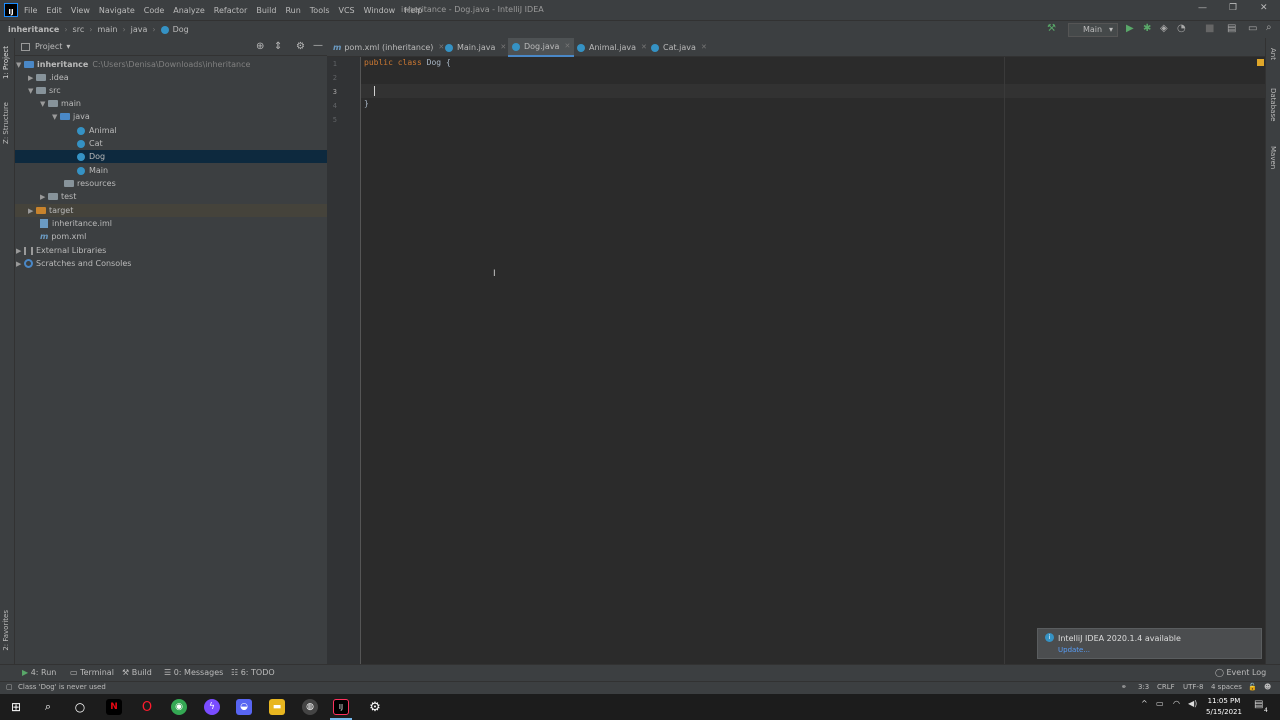  I want to click on locate-icon: ⊕, so click(260, 46).